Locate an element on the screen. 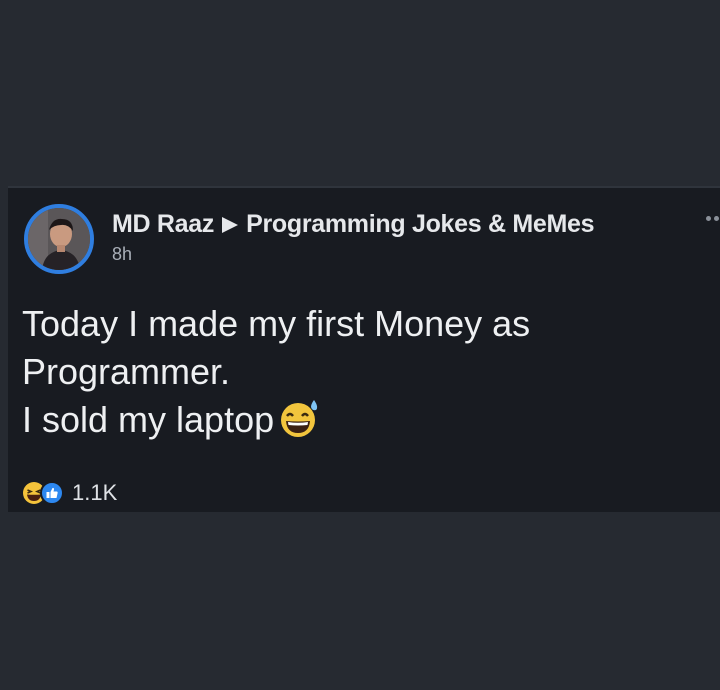 The height and width of the screenshot is (690, 720). like-reaction-icon is located at coordinates (52, 493).